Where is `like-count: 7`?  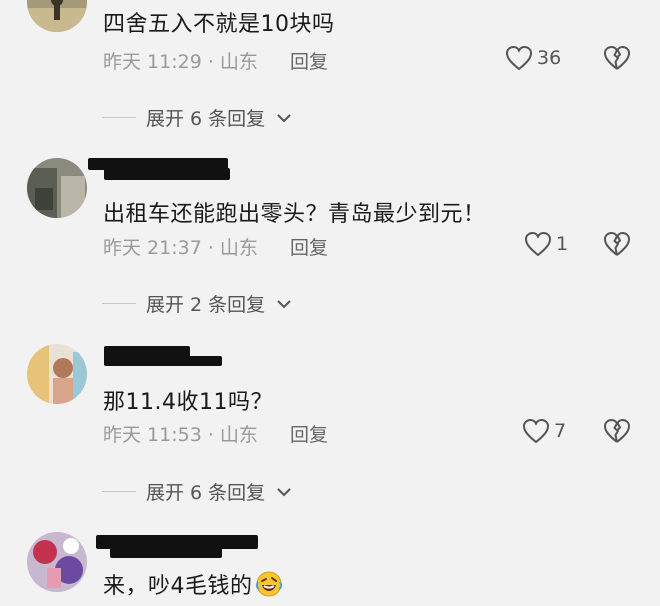 like-count: 7 is located at coordinates (560, 431).